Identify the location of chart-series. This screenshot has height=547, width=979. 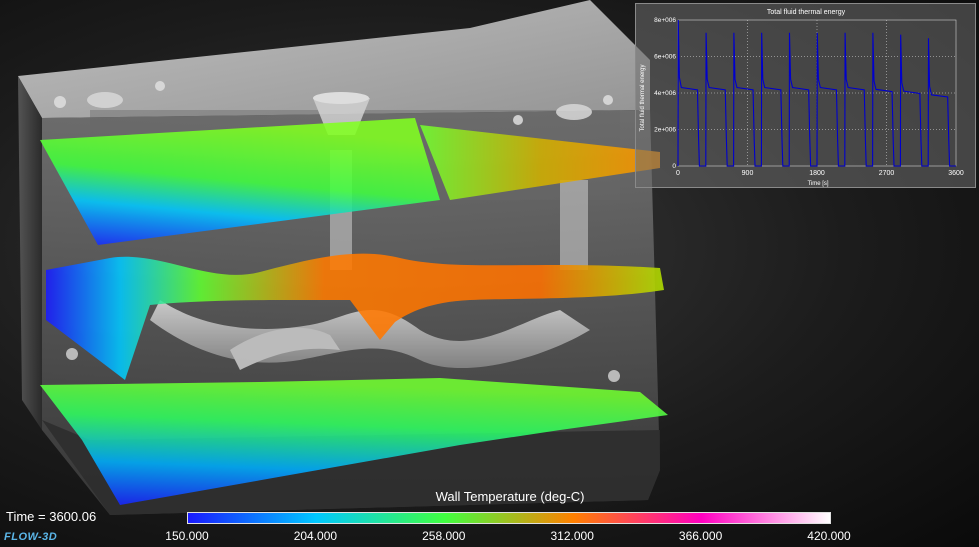
(816, 93).